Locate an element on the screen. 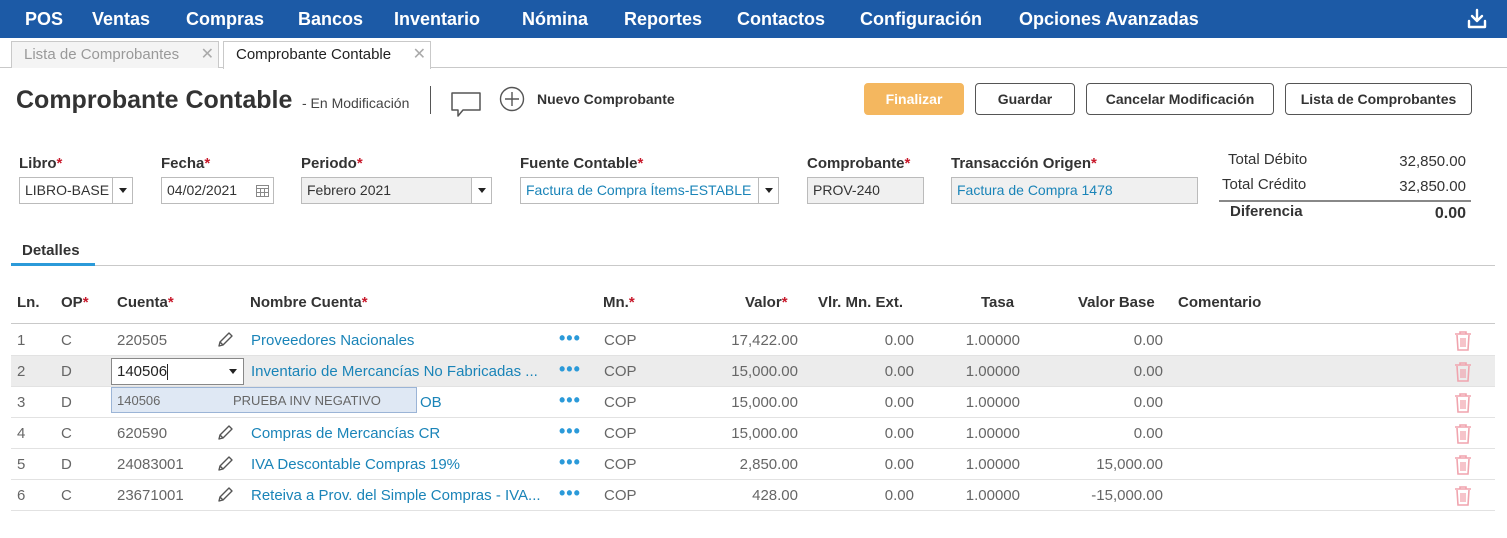 The height and width of the screenshot is (538, 1507). cell-nombre-cuenta: OB is located at coordinates (431, 402).